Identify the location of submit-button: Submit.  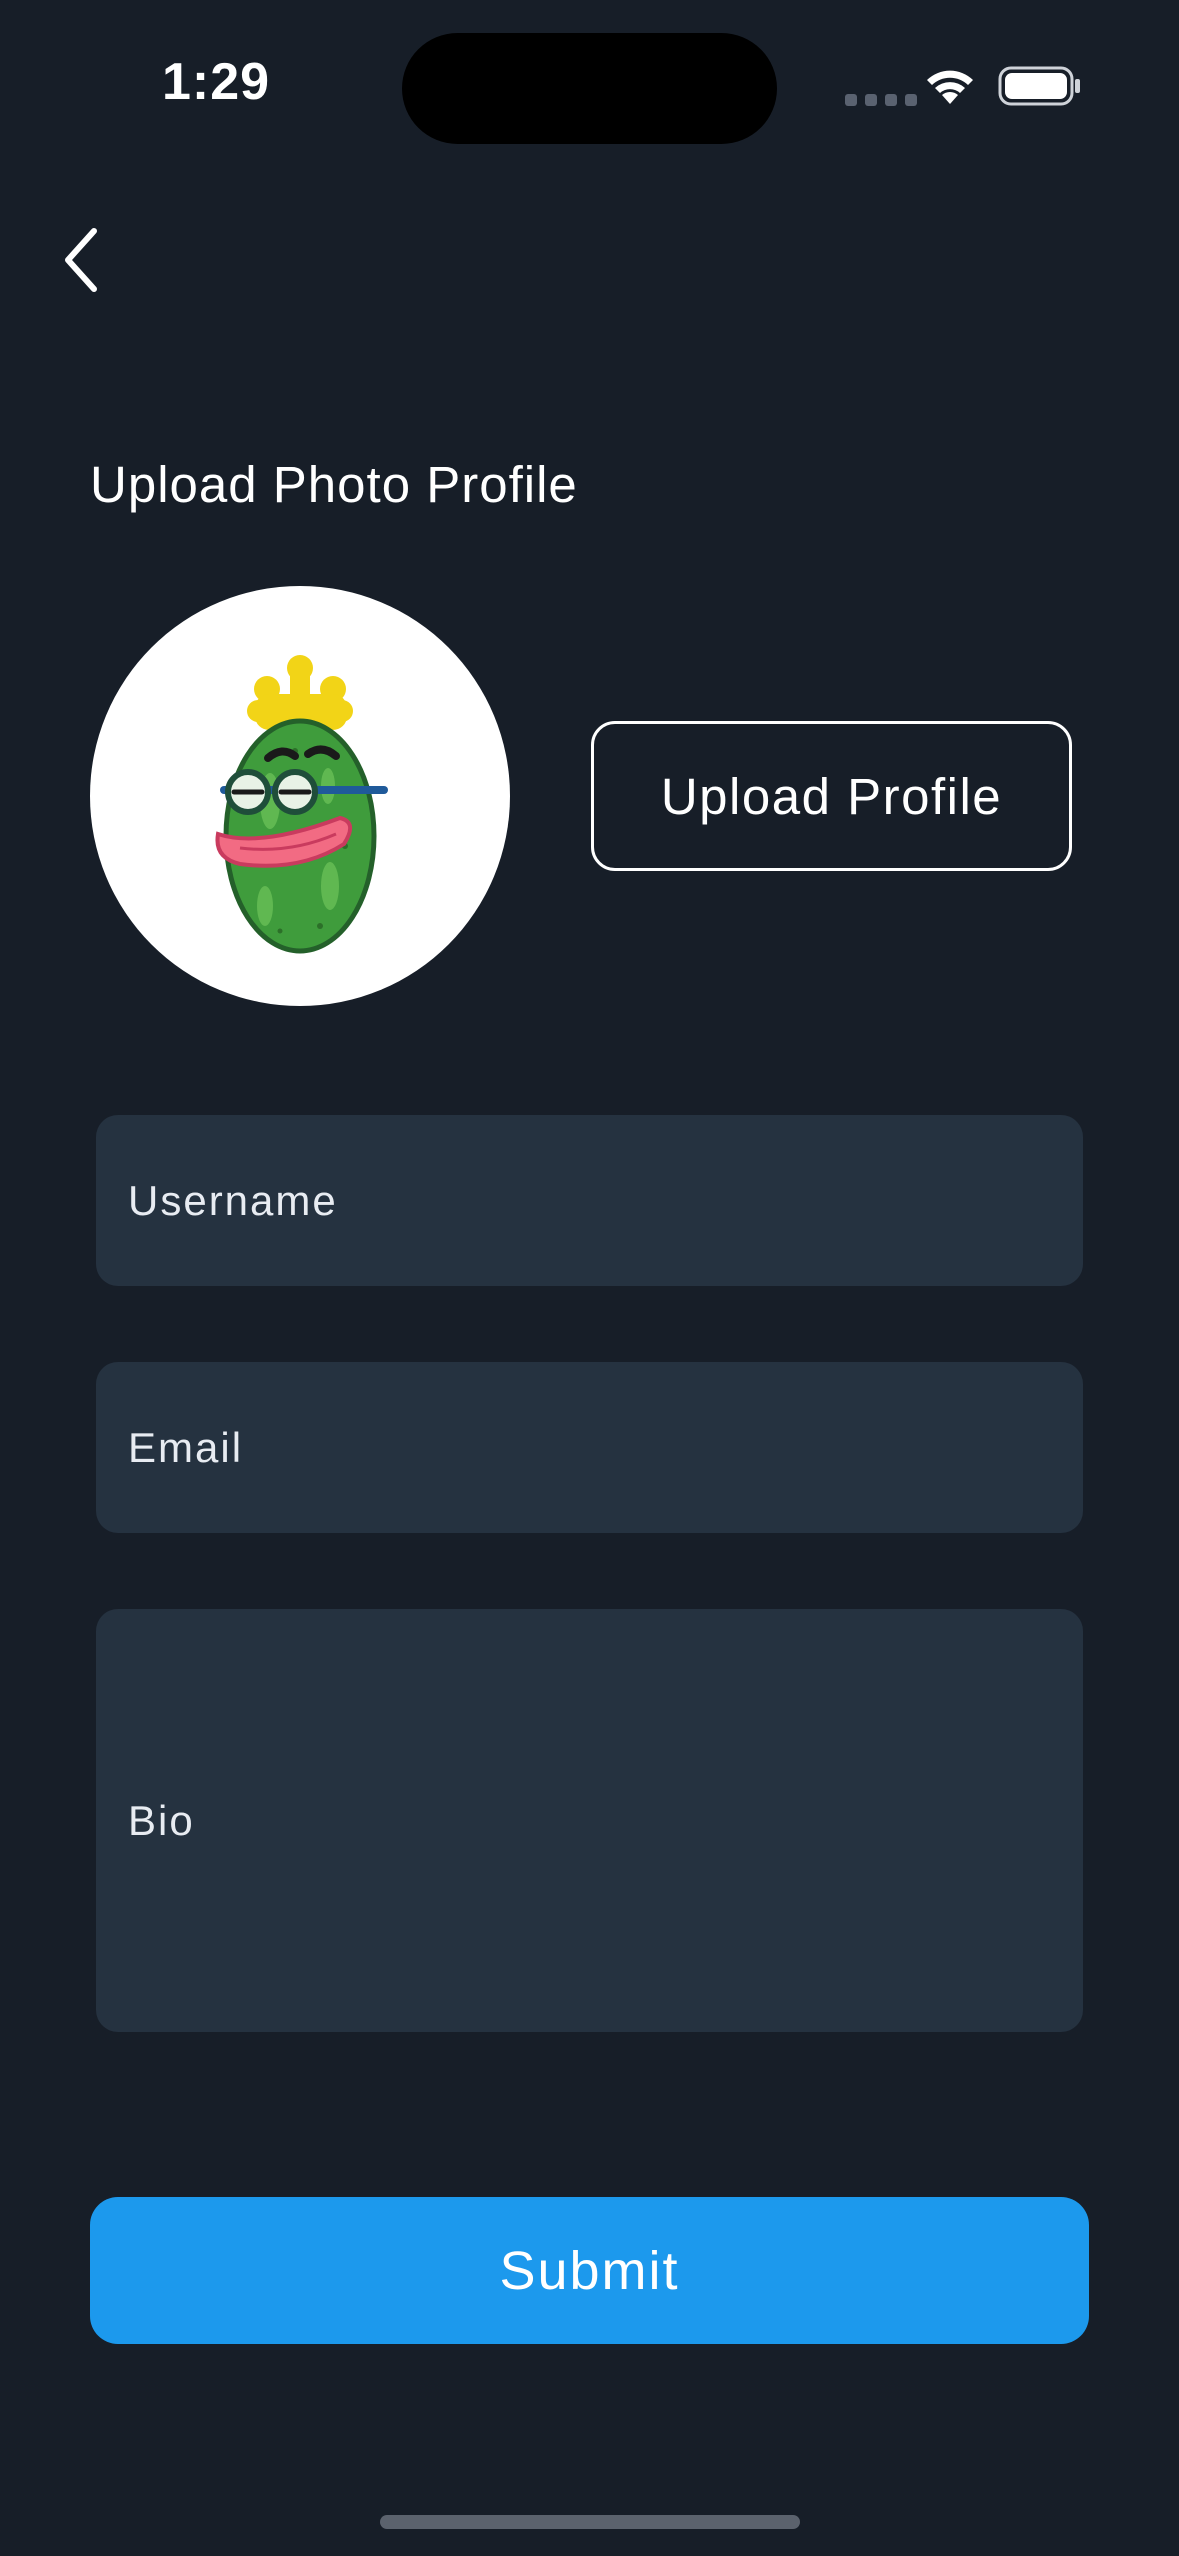
(589, 2270).